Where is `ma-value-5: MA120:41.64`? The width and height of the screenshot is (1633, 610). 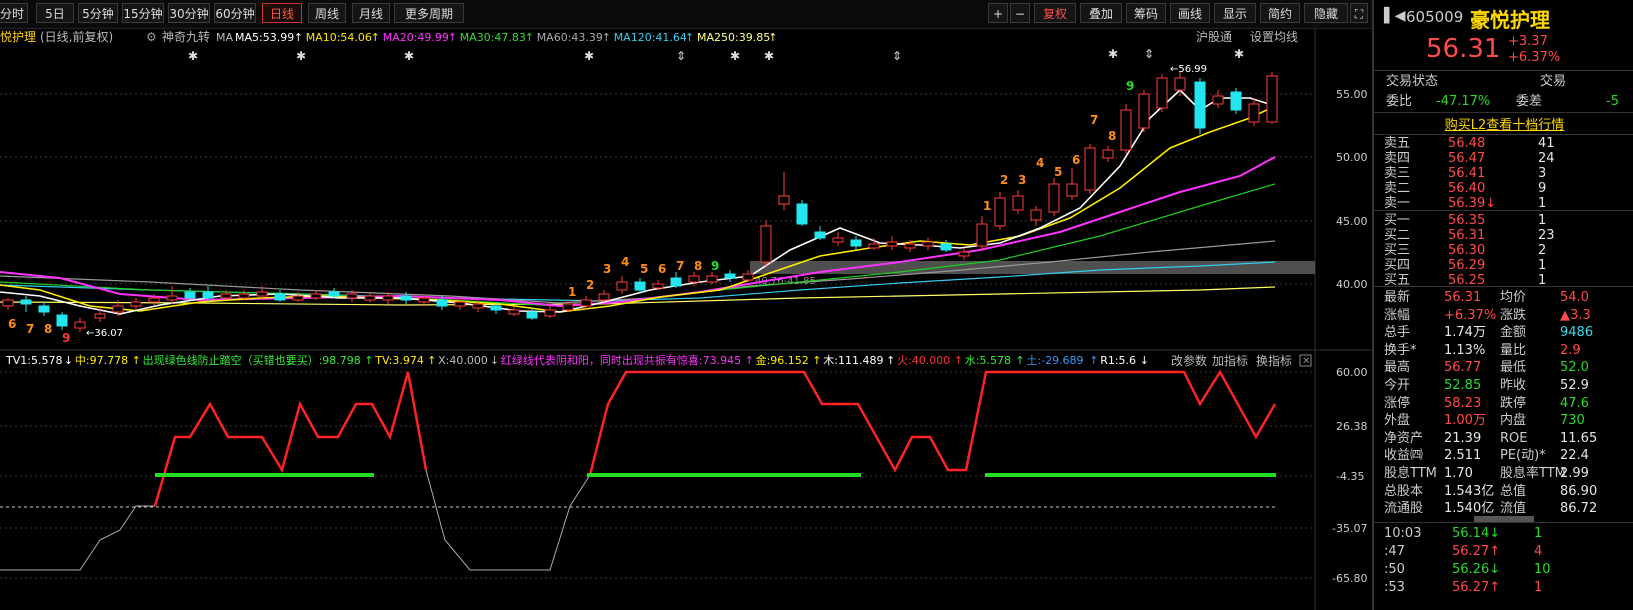 ma-value-5: MA120:41.64 is located at coordinates (650, 37).